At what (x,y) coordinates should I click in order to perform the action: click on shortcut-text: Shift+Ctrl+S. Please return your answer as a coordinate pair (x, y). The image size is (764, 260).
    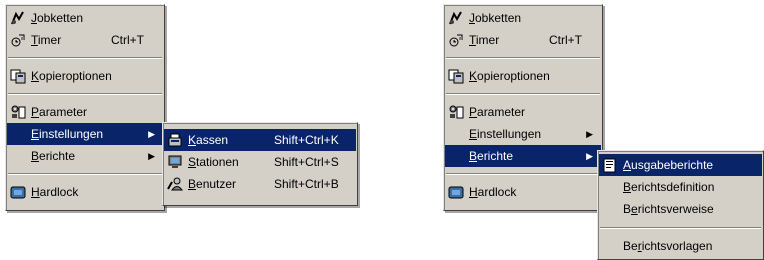
    Looking at the image, I should click on (306, 162).